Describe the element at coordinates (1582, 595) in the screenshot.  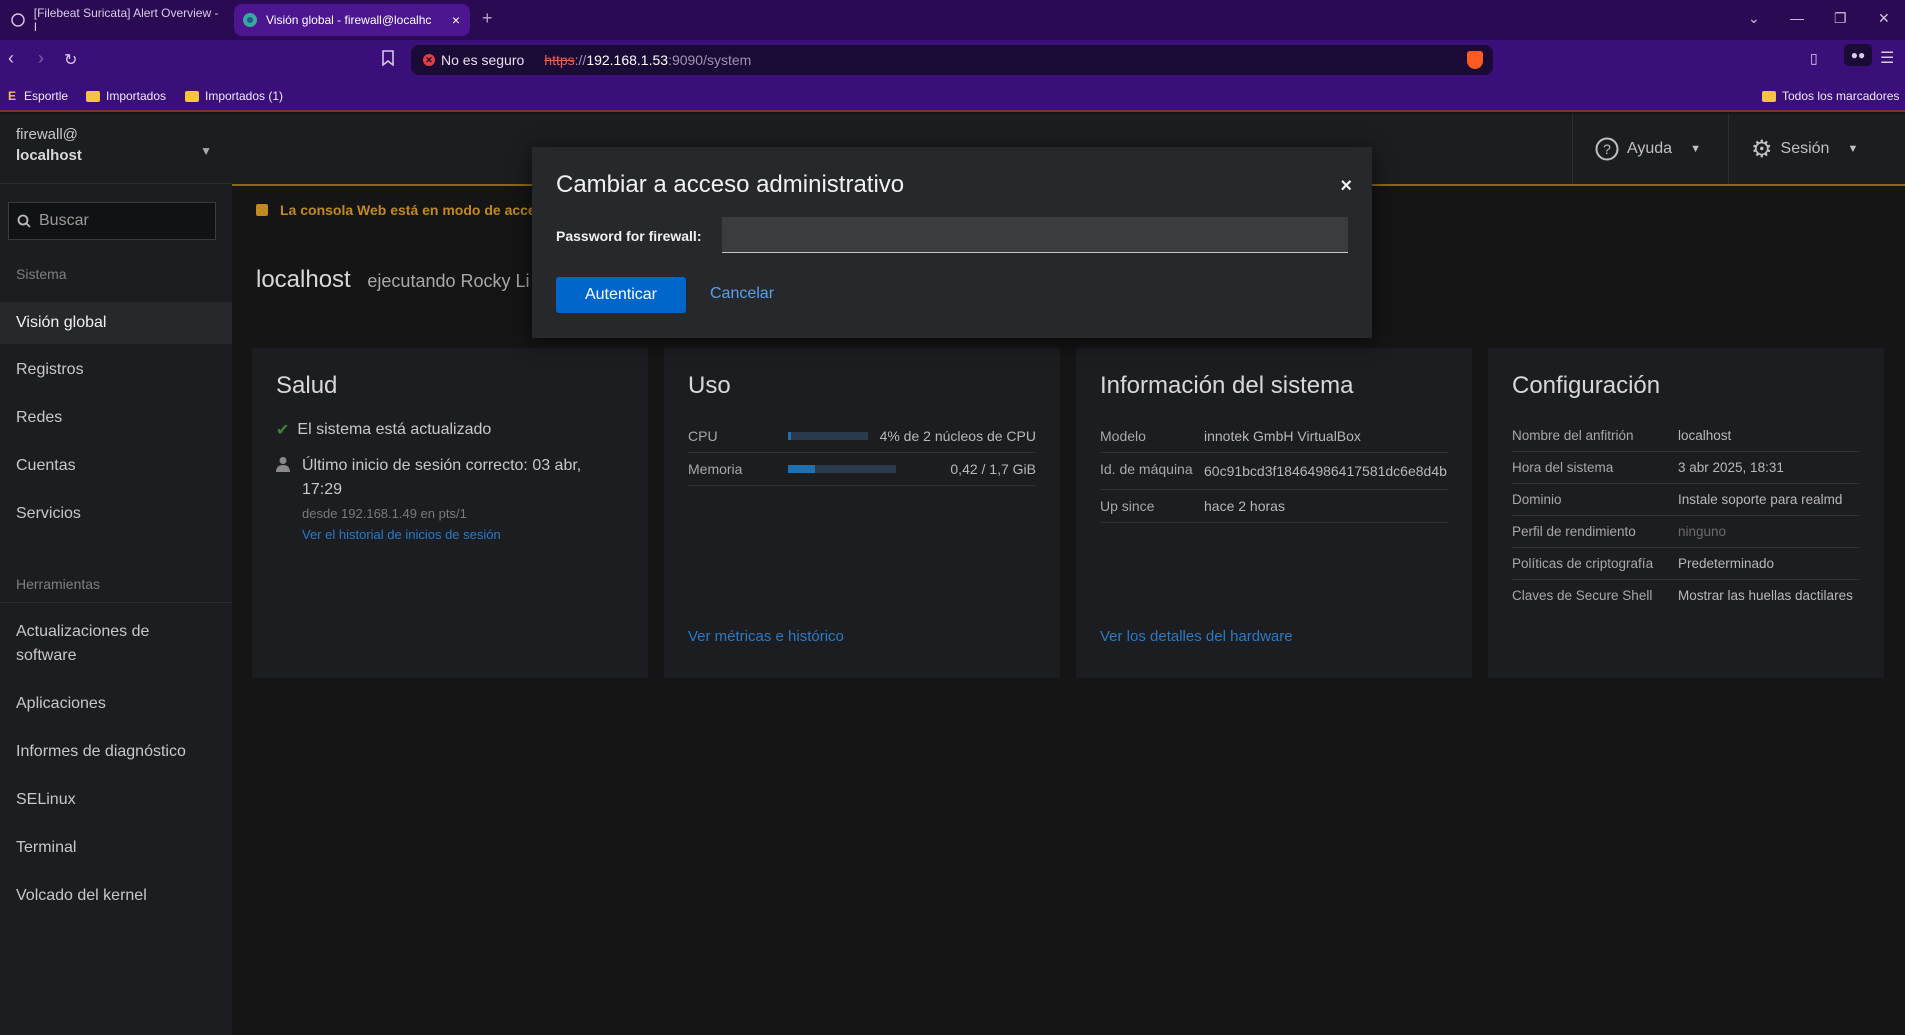
I see `config-key: Claves de Secure Shell` at that location.